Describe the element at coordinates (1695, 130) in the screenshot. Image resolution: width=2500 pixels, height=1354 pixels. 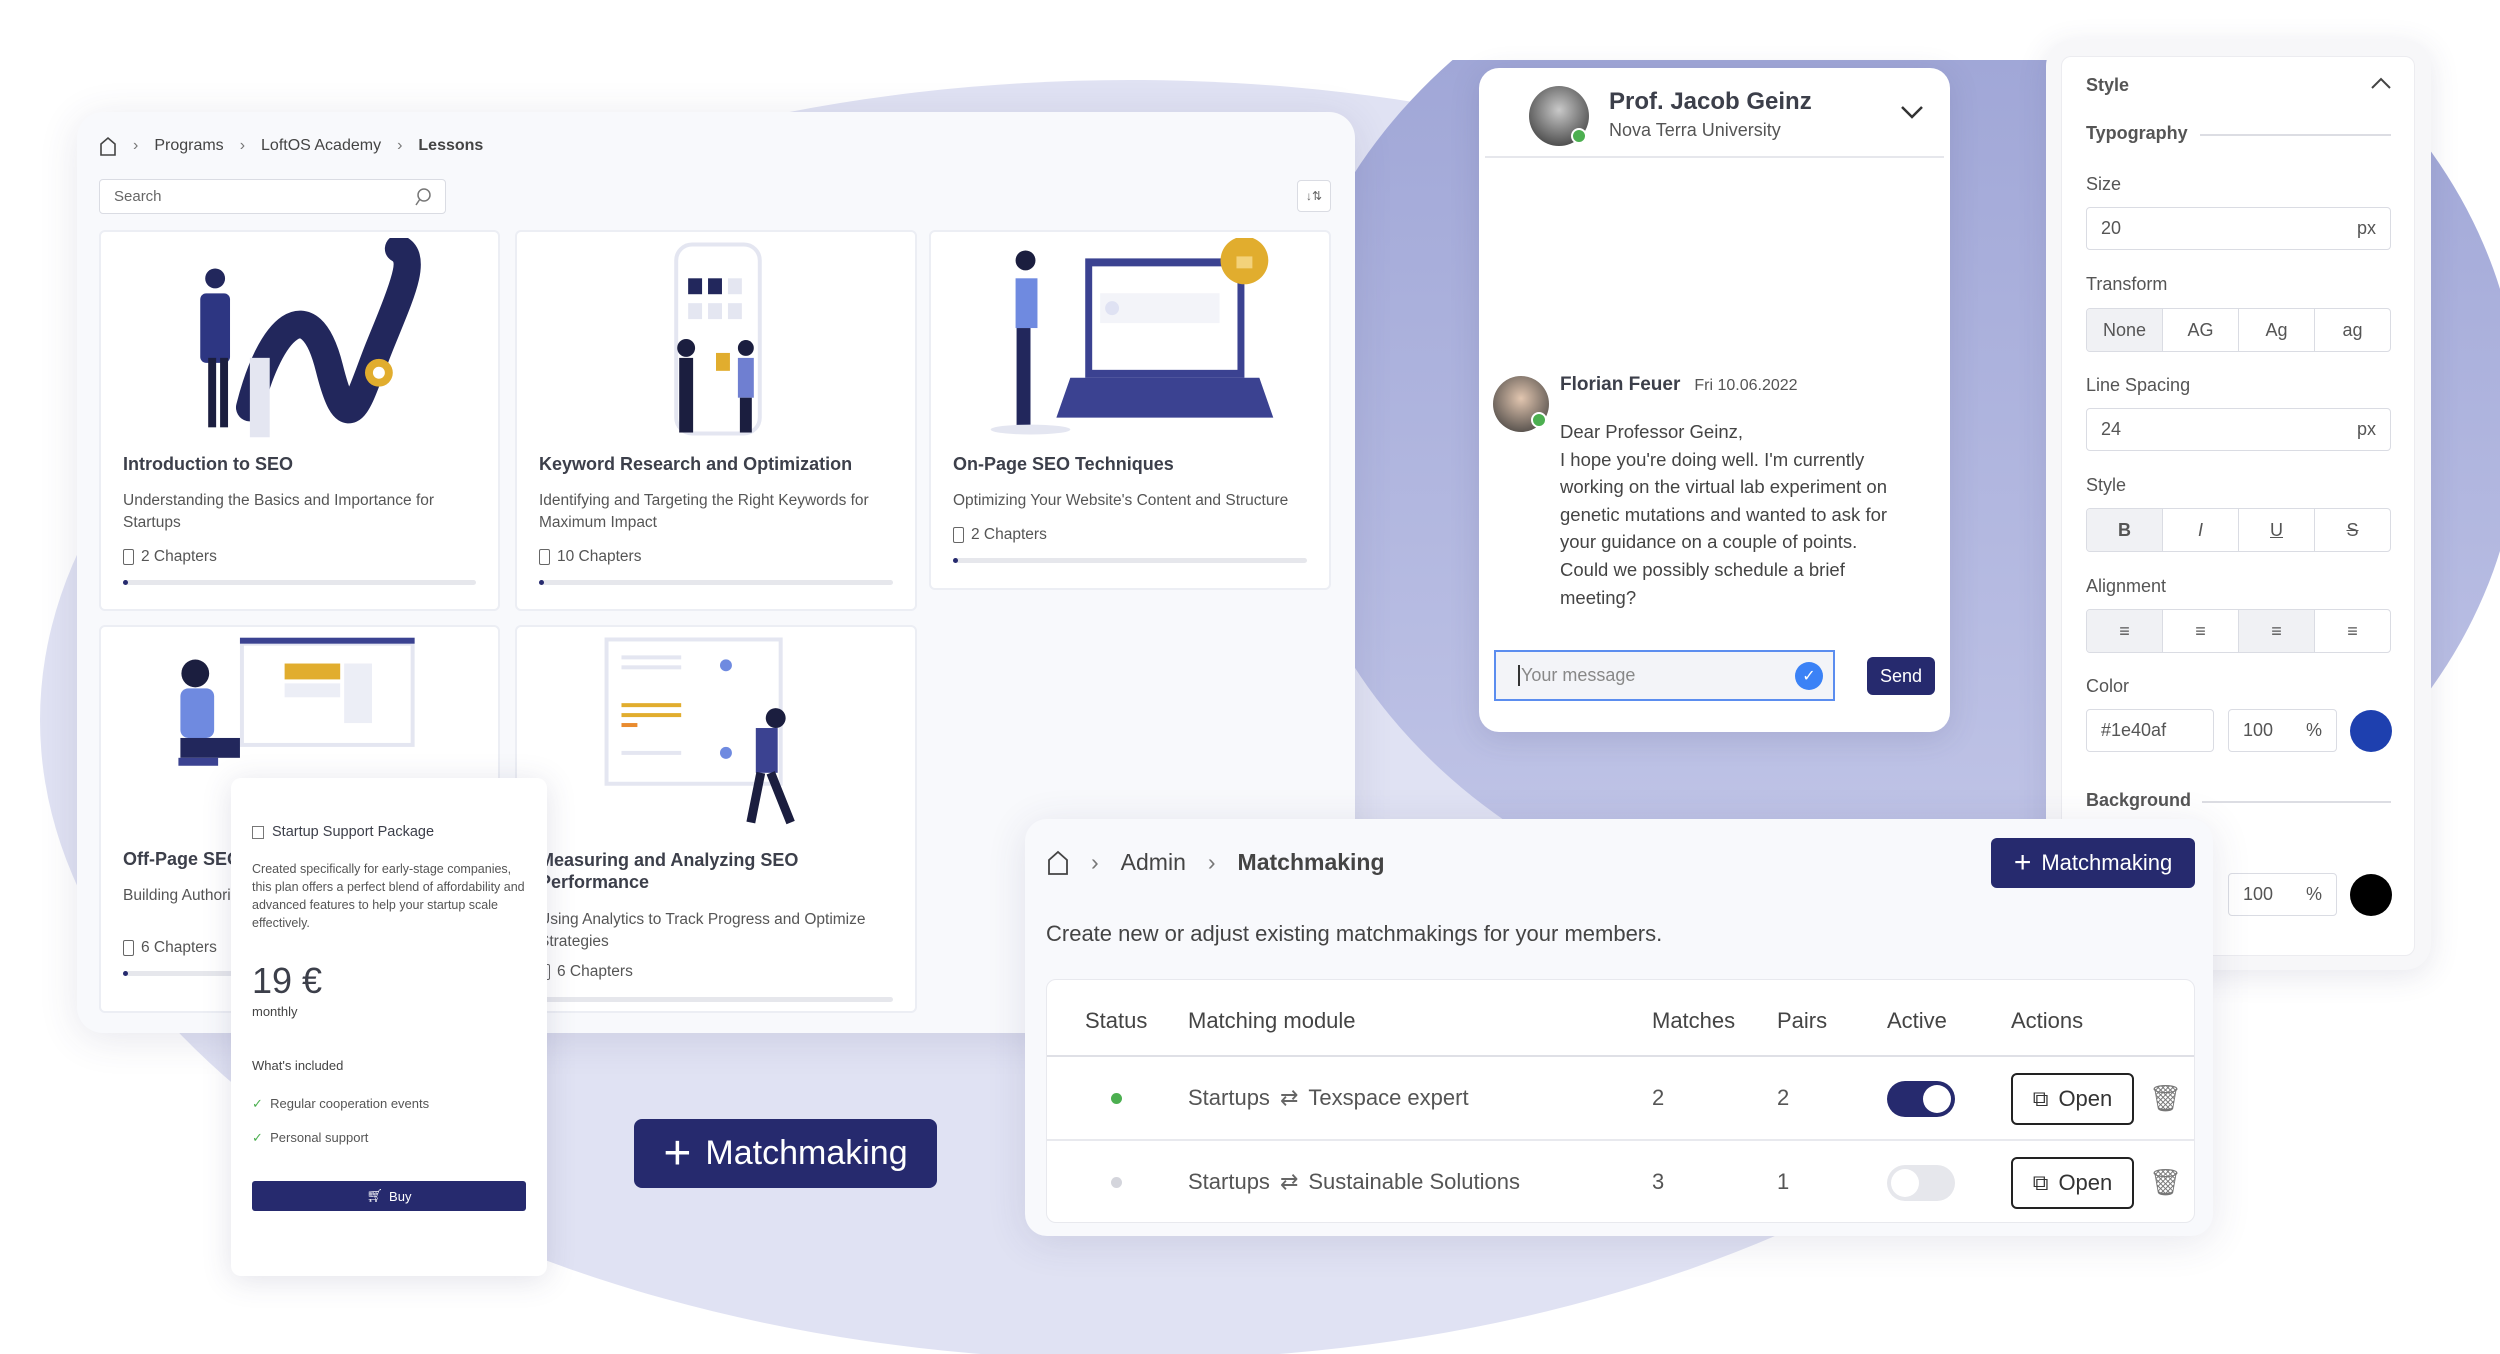
I see `contact-org: Nova Terra University` at that location.